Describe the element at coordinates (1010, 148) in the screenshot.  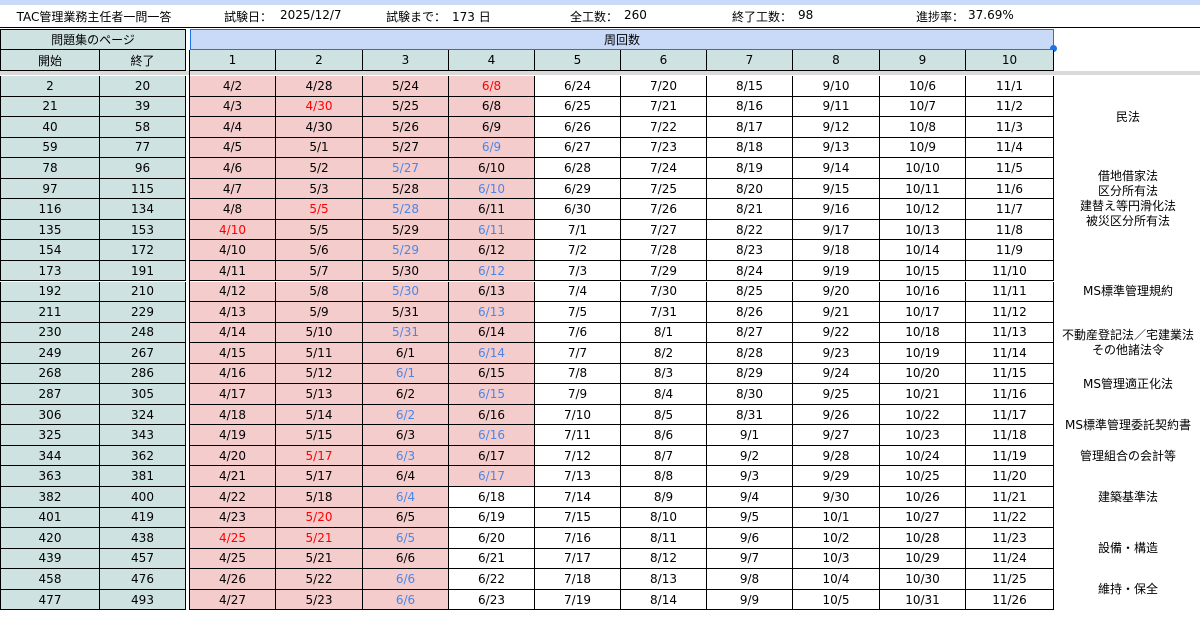
I see `date-cell-round-10: 11/4` at that location.